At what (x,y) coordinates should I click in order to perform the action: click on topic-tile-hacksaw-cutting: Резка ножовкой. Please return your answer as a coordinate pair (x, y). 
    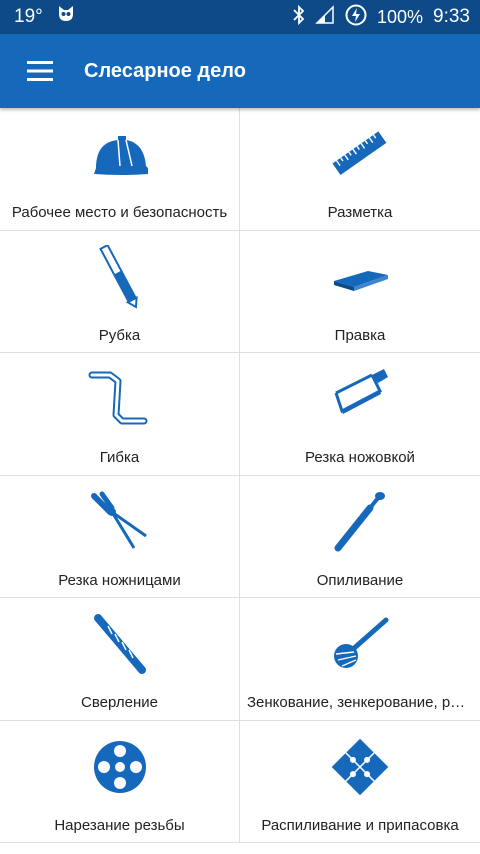
    Looking at the image, I should click on (360, 414).